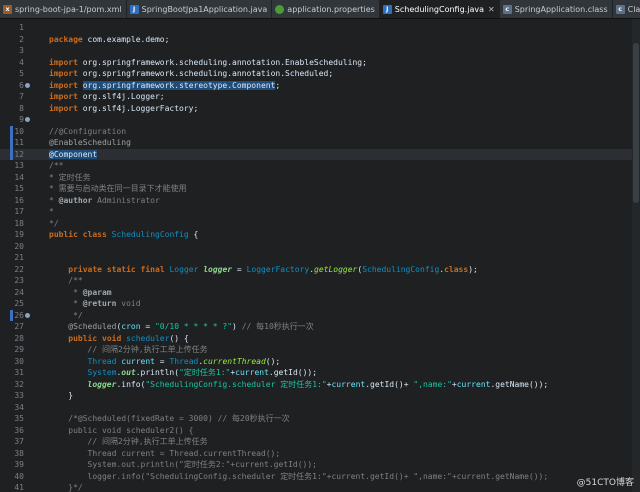 The image size is (640, 492). I want to click on code-line: 8 import org.slf4j.LoggerFactory;, so click(320, 109).